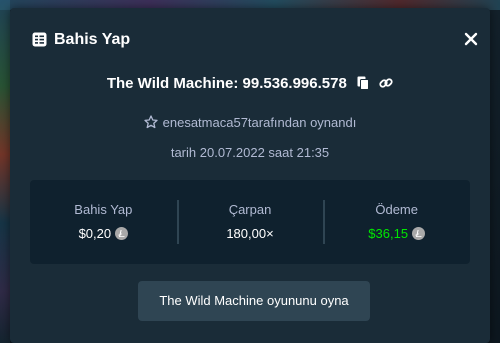 This screenshot has width=500, height=343. Describe the element at coordinates (103, 222) in the screenshot. I see `stat-bet: Bahis Yap $0,20` at that location.